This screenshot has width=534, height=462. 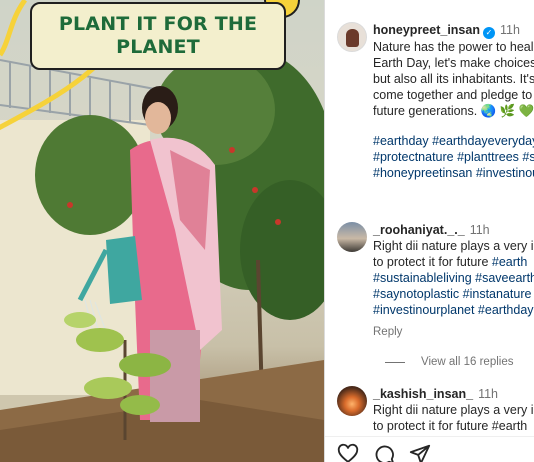 What do you see at coordinates (467, 362) in the screenshot?
I see `view-replies-label: View all 16 replies` at bounding box center [467, 362].